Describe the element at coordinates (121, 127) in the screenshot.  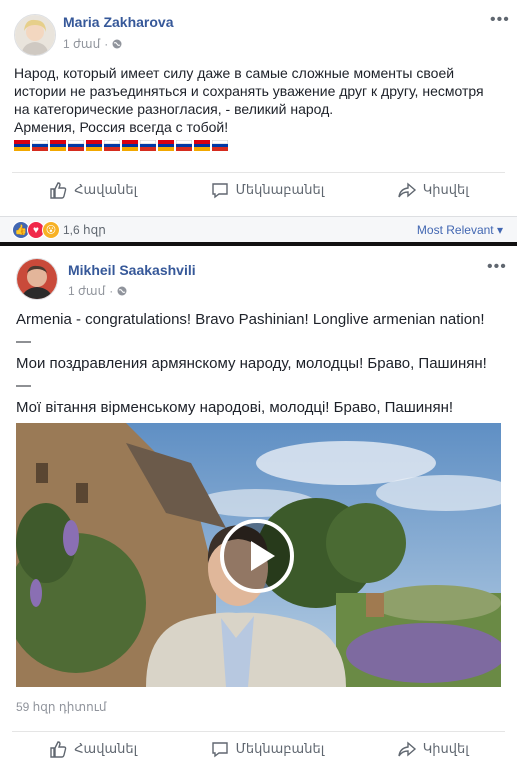
I see `post-text-line: Армения, Россия всегда с тобой!` at that location.